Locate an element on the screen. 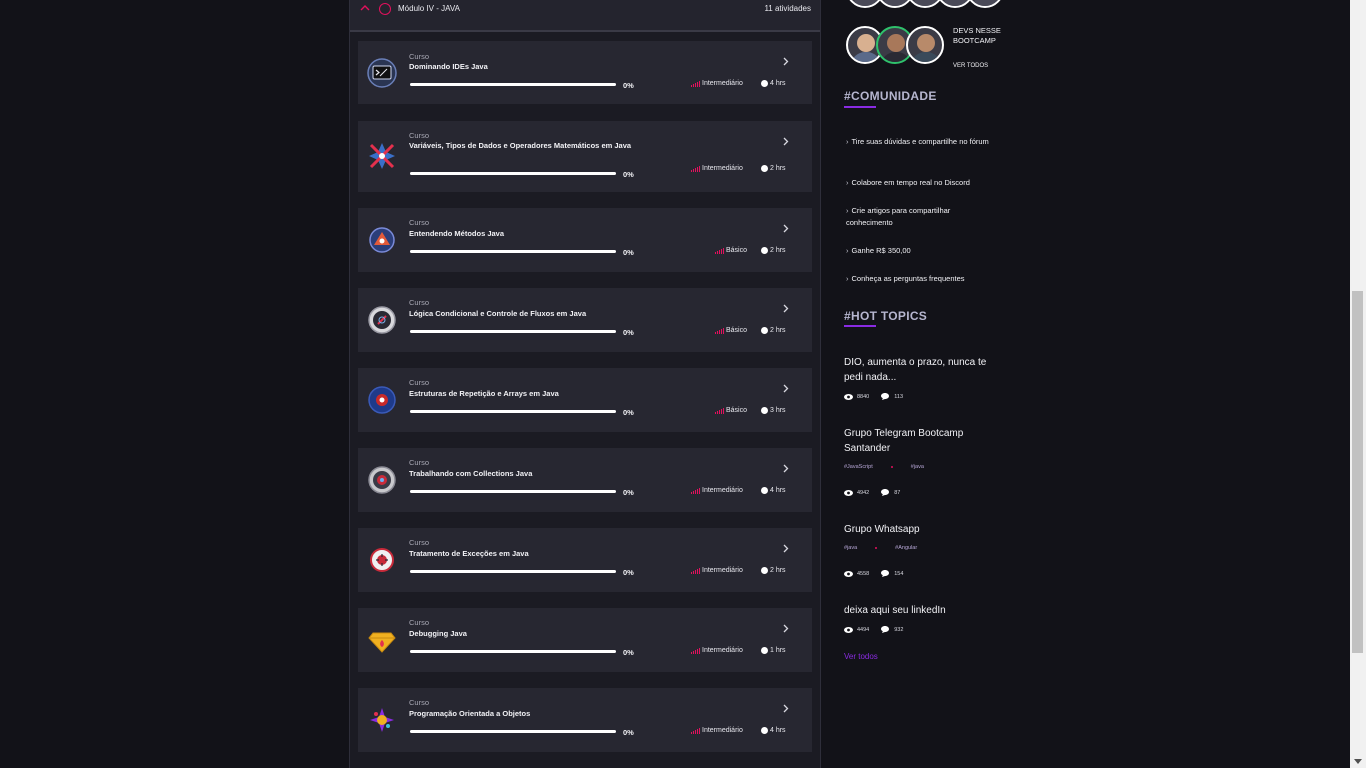 The width and height of the screenshot is (1366, 768). topic-views: 4494 is located at coordinates (863, 629).